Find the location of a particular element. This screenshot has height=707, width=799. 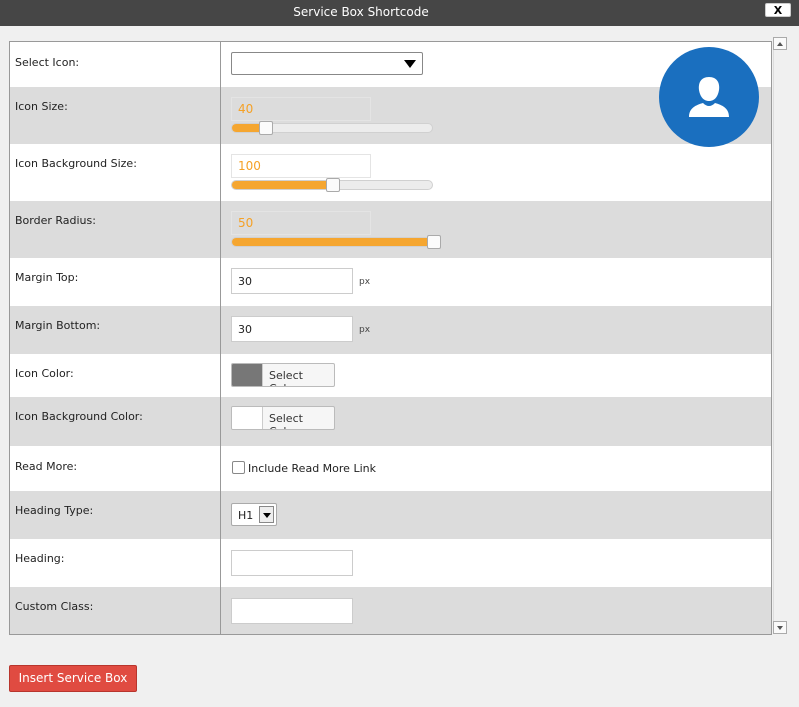

icon-bg-size-label: Icon Background Size: is located at coordinates (76, 163).